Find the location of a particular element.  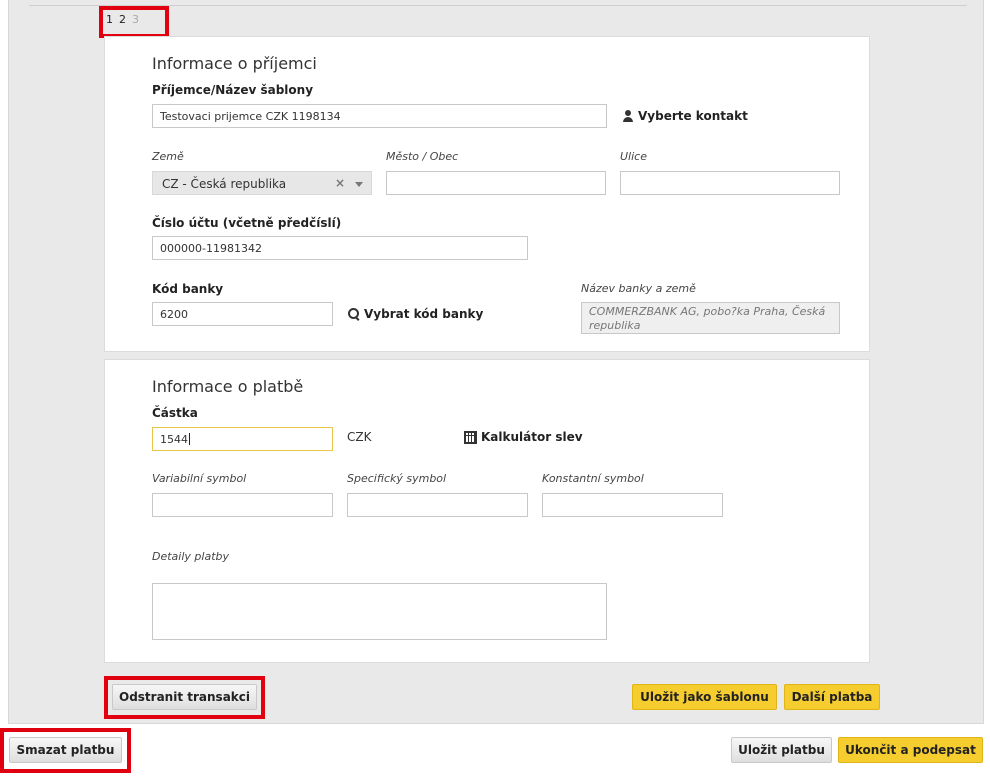

account-input: 000000-11981342 is located at coordinates (340, 248).